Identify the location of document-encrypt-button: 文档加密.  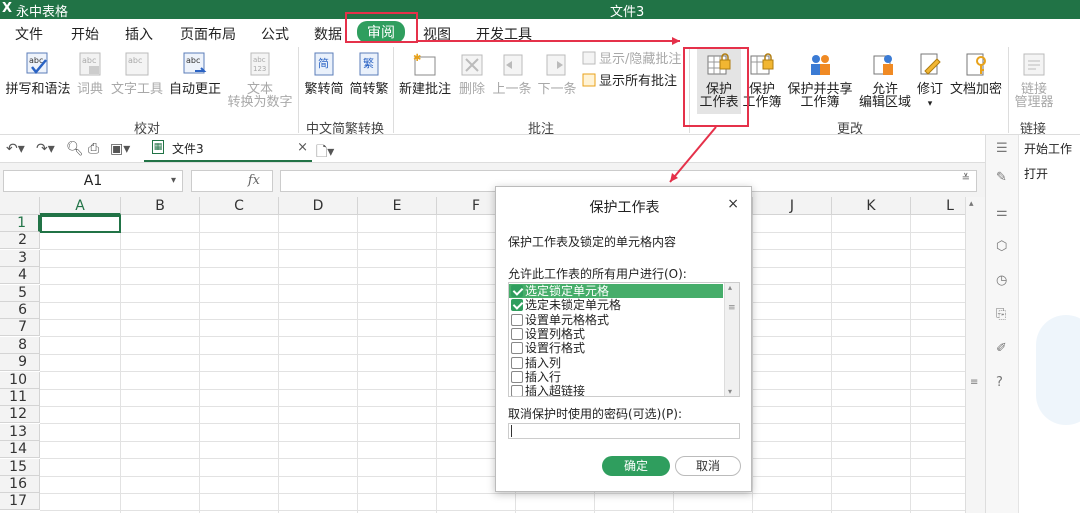
(976, 73).